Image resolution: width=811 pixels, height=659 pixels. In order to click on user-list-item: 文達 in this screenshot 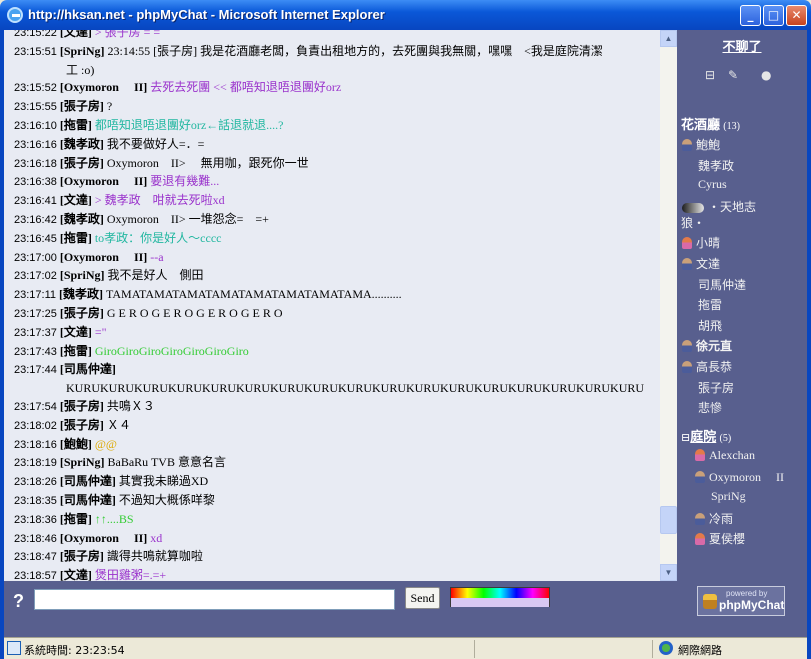, I will do `click(701, 263)`.